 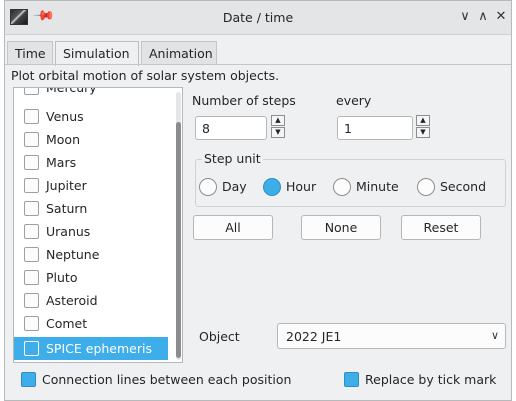 I want to click on tab-panel-divider, so click(x=258, y=64).